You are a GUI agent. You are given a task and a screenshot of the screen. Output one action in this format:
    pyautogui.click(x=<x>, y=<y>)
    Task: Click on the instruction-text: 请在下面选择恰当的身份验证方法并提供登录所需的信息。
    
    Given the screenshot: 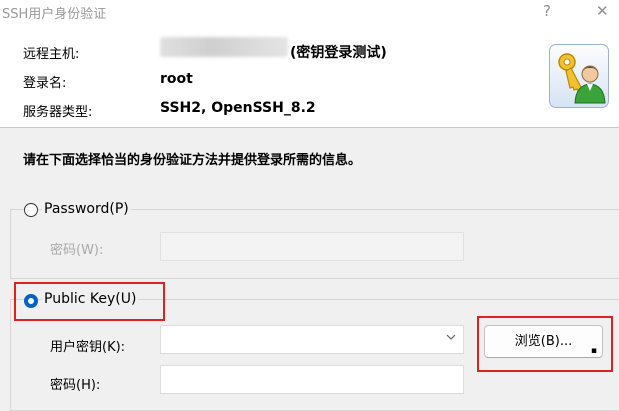 What is the action you would take?
    pyautogui.click(x=192, y=160)
    